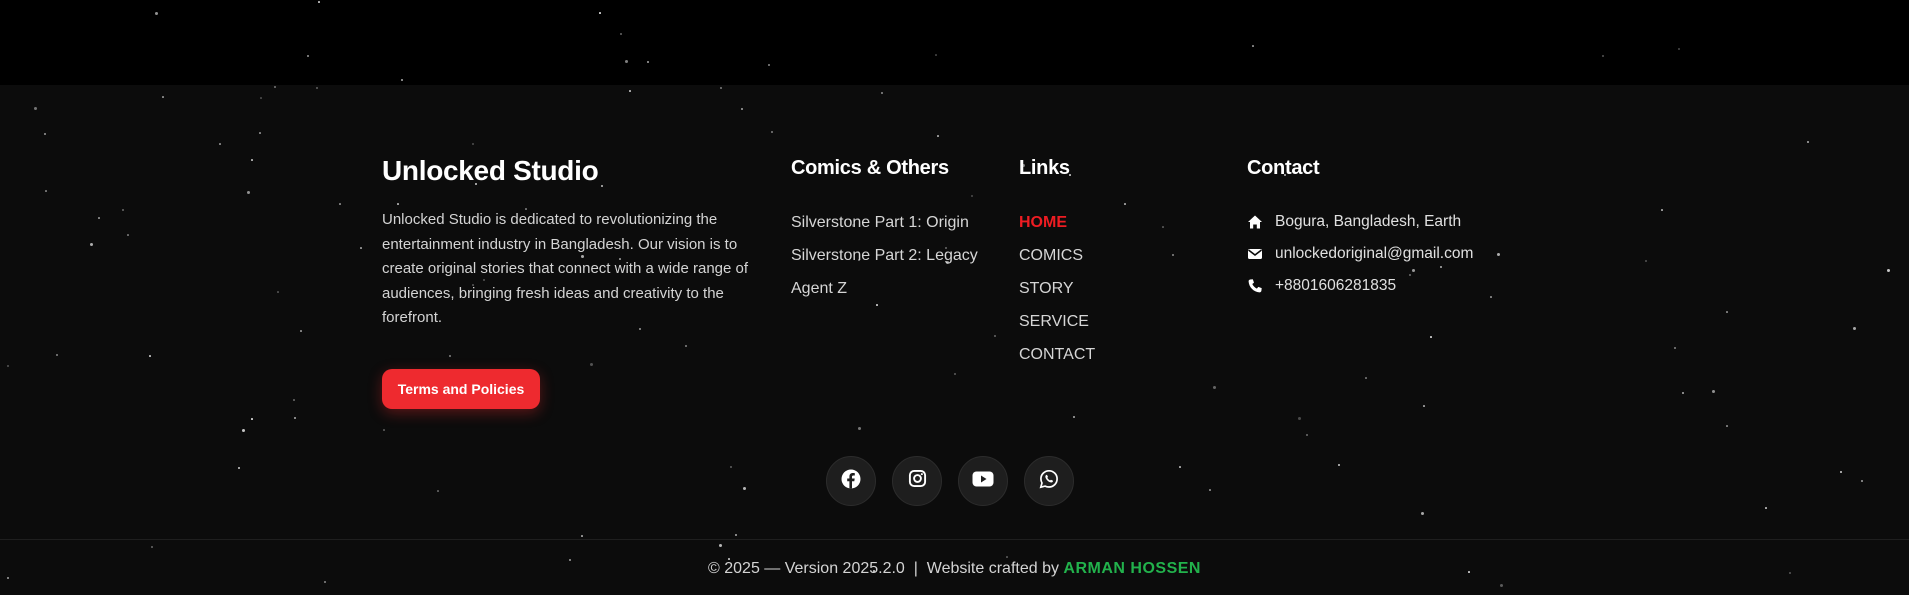 This screenshot has height=595, width=1909. What do you see at coordinates (1368, 221) in the screenshot?
I see `contact-address: Bogura, Bangladesh, Earth` at bounding box center [1368, 221].